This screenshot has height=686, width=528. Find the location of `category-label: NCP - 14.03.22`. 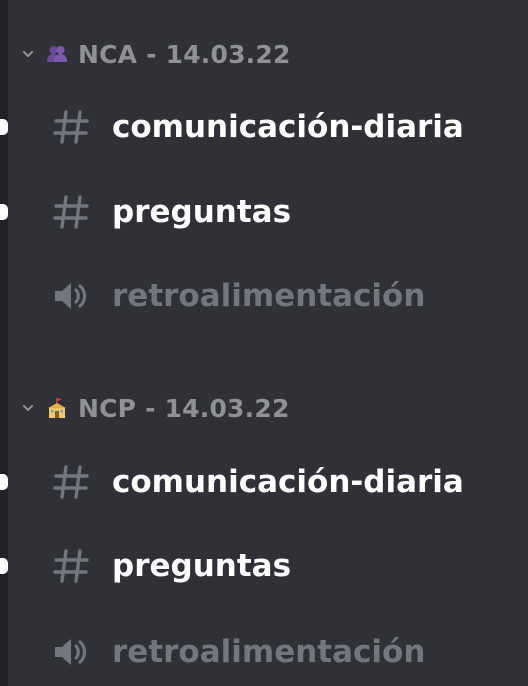

category-label: NCP - 14.03.22 is located at coordinates (184, 408).